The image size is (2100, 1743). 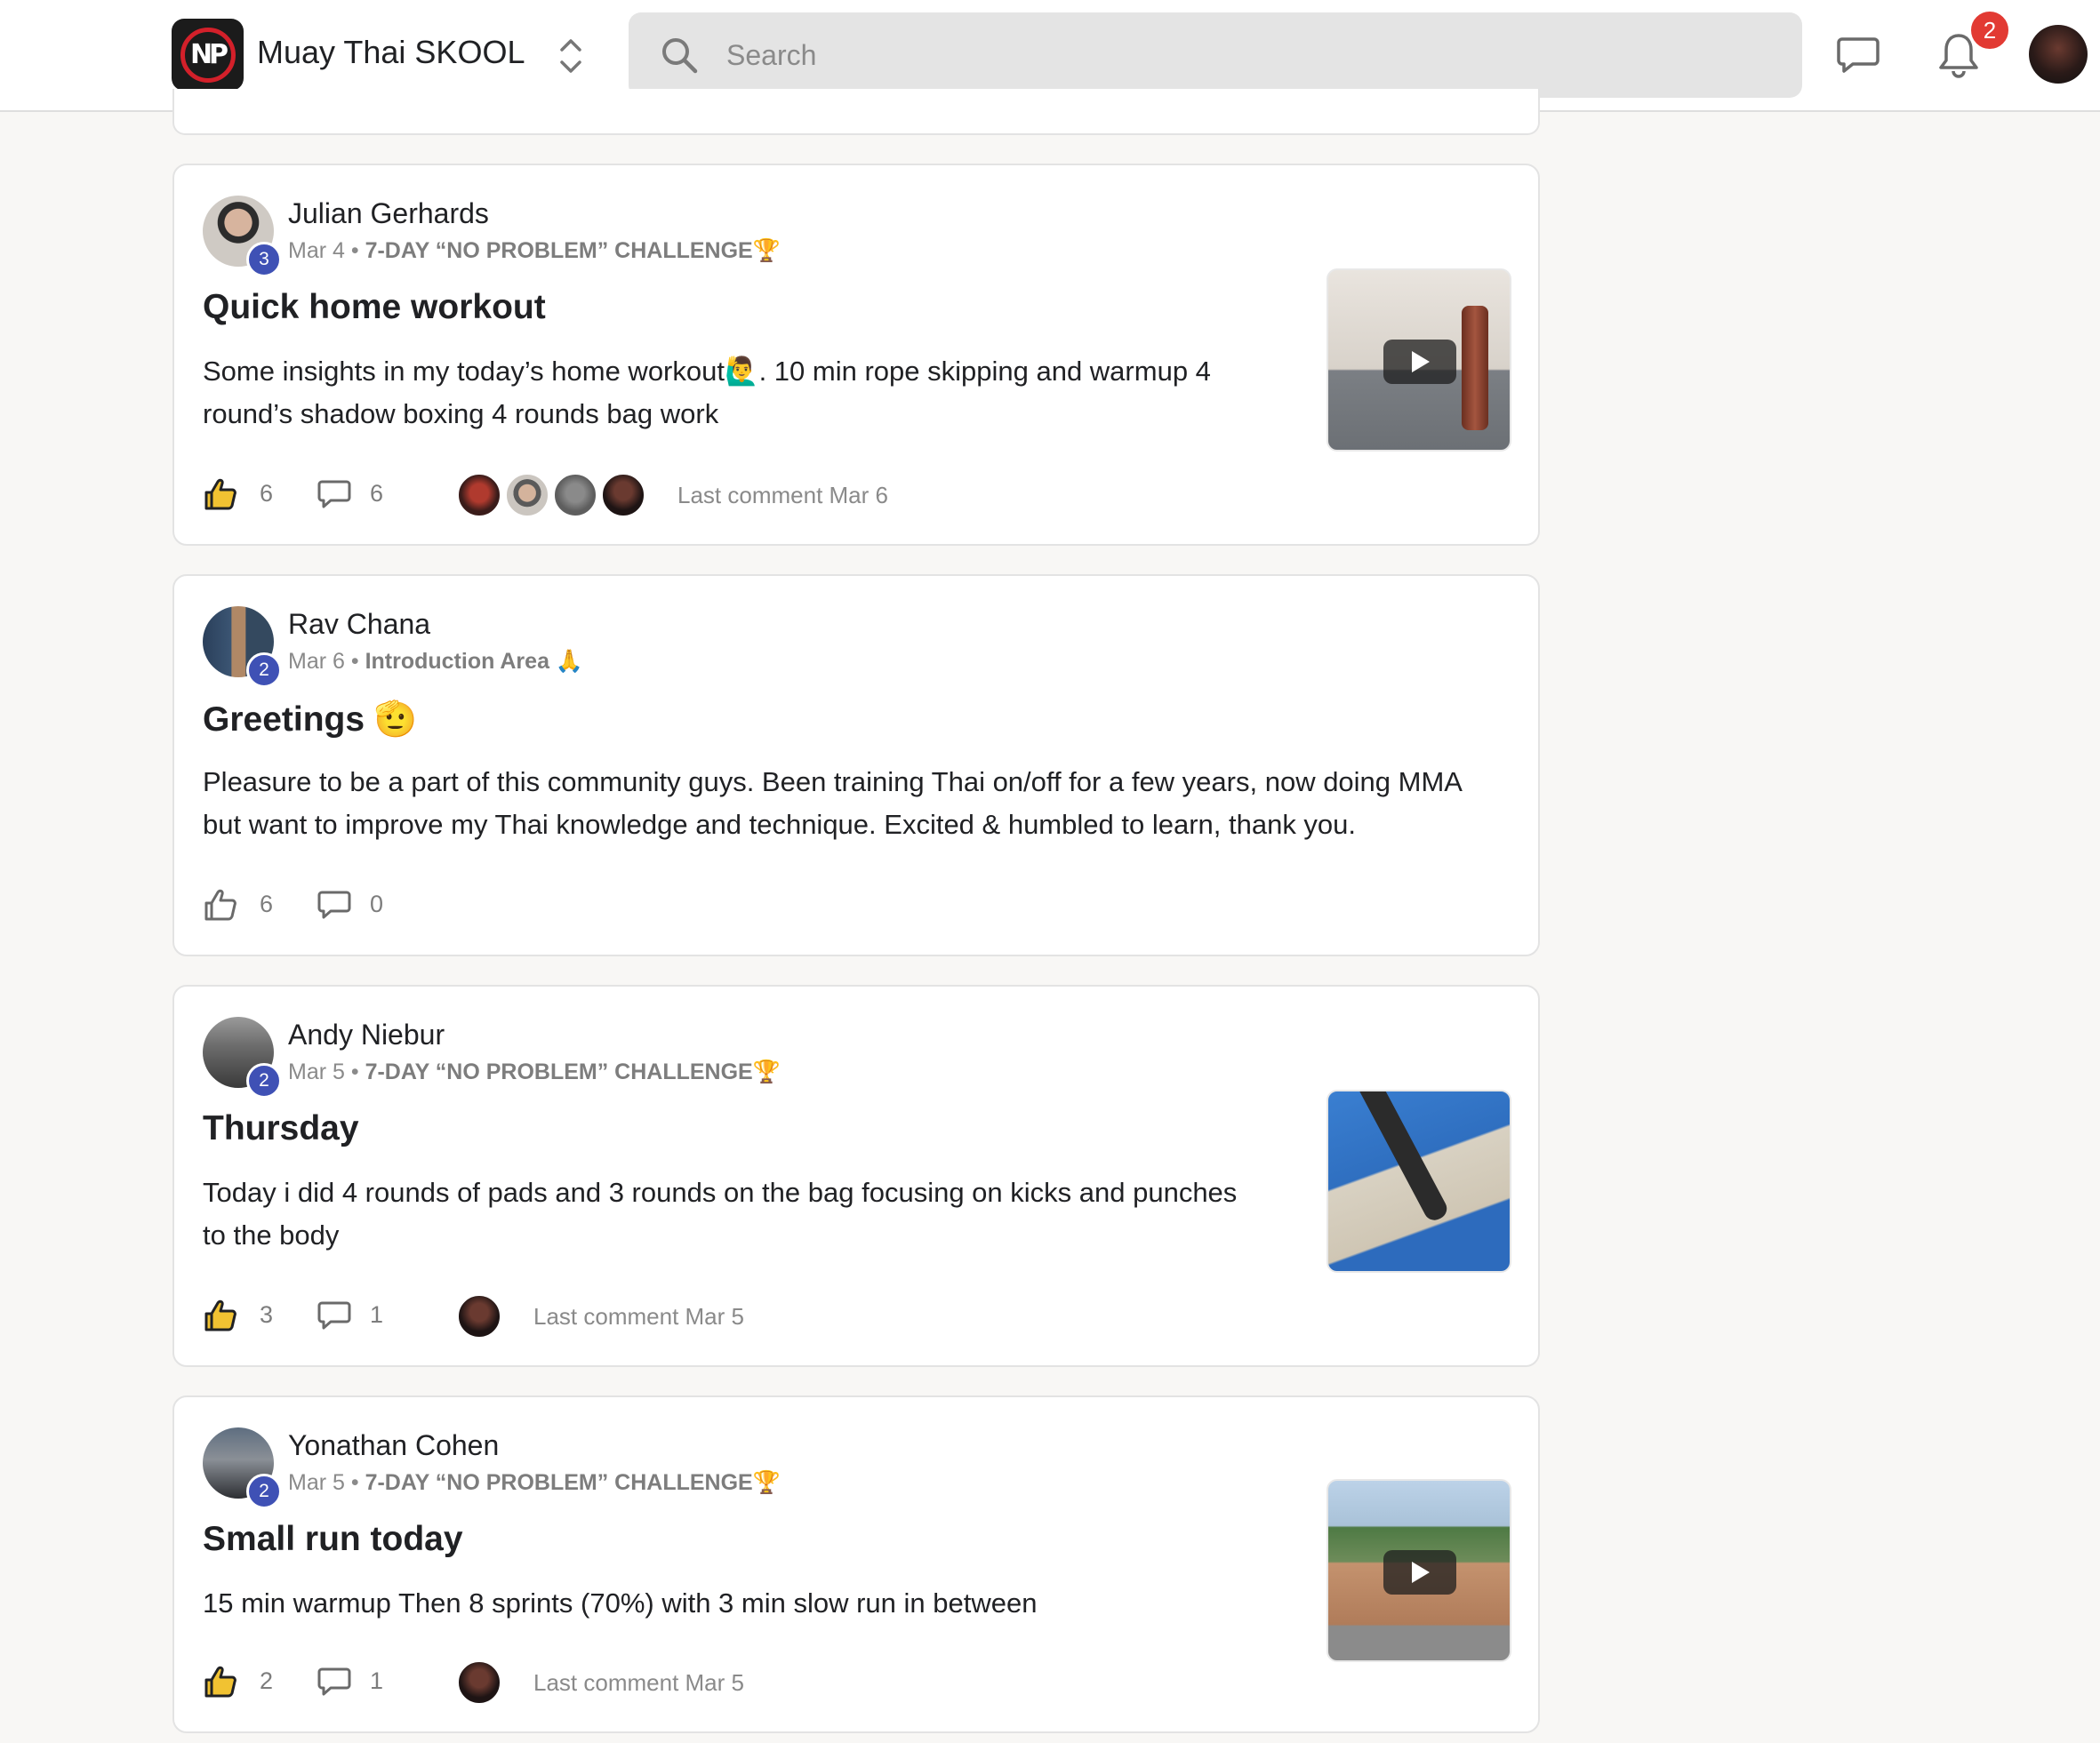 I want to click on group-logo: NP, so click(x=208, y=55).